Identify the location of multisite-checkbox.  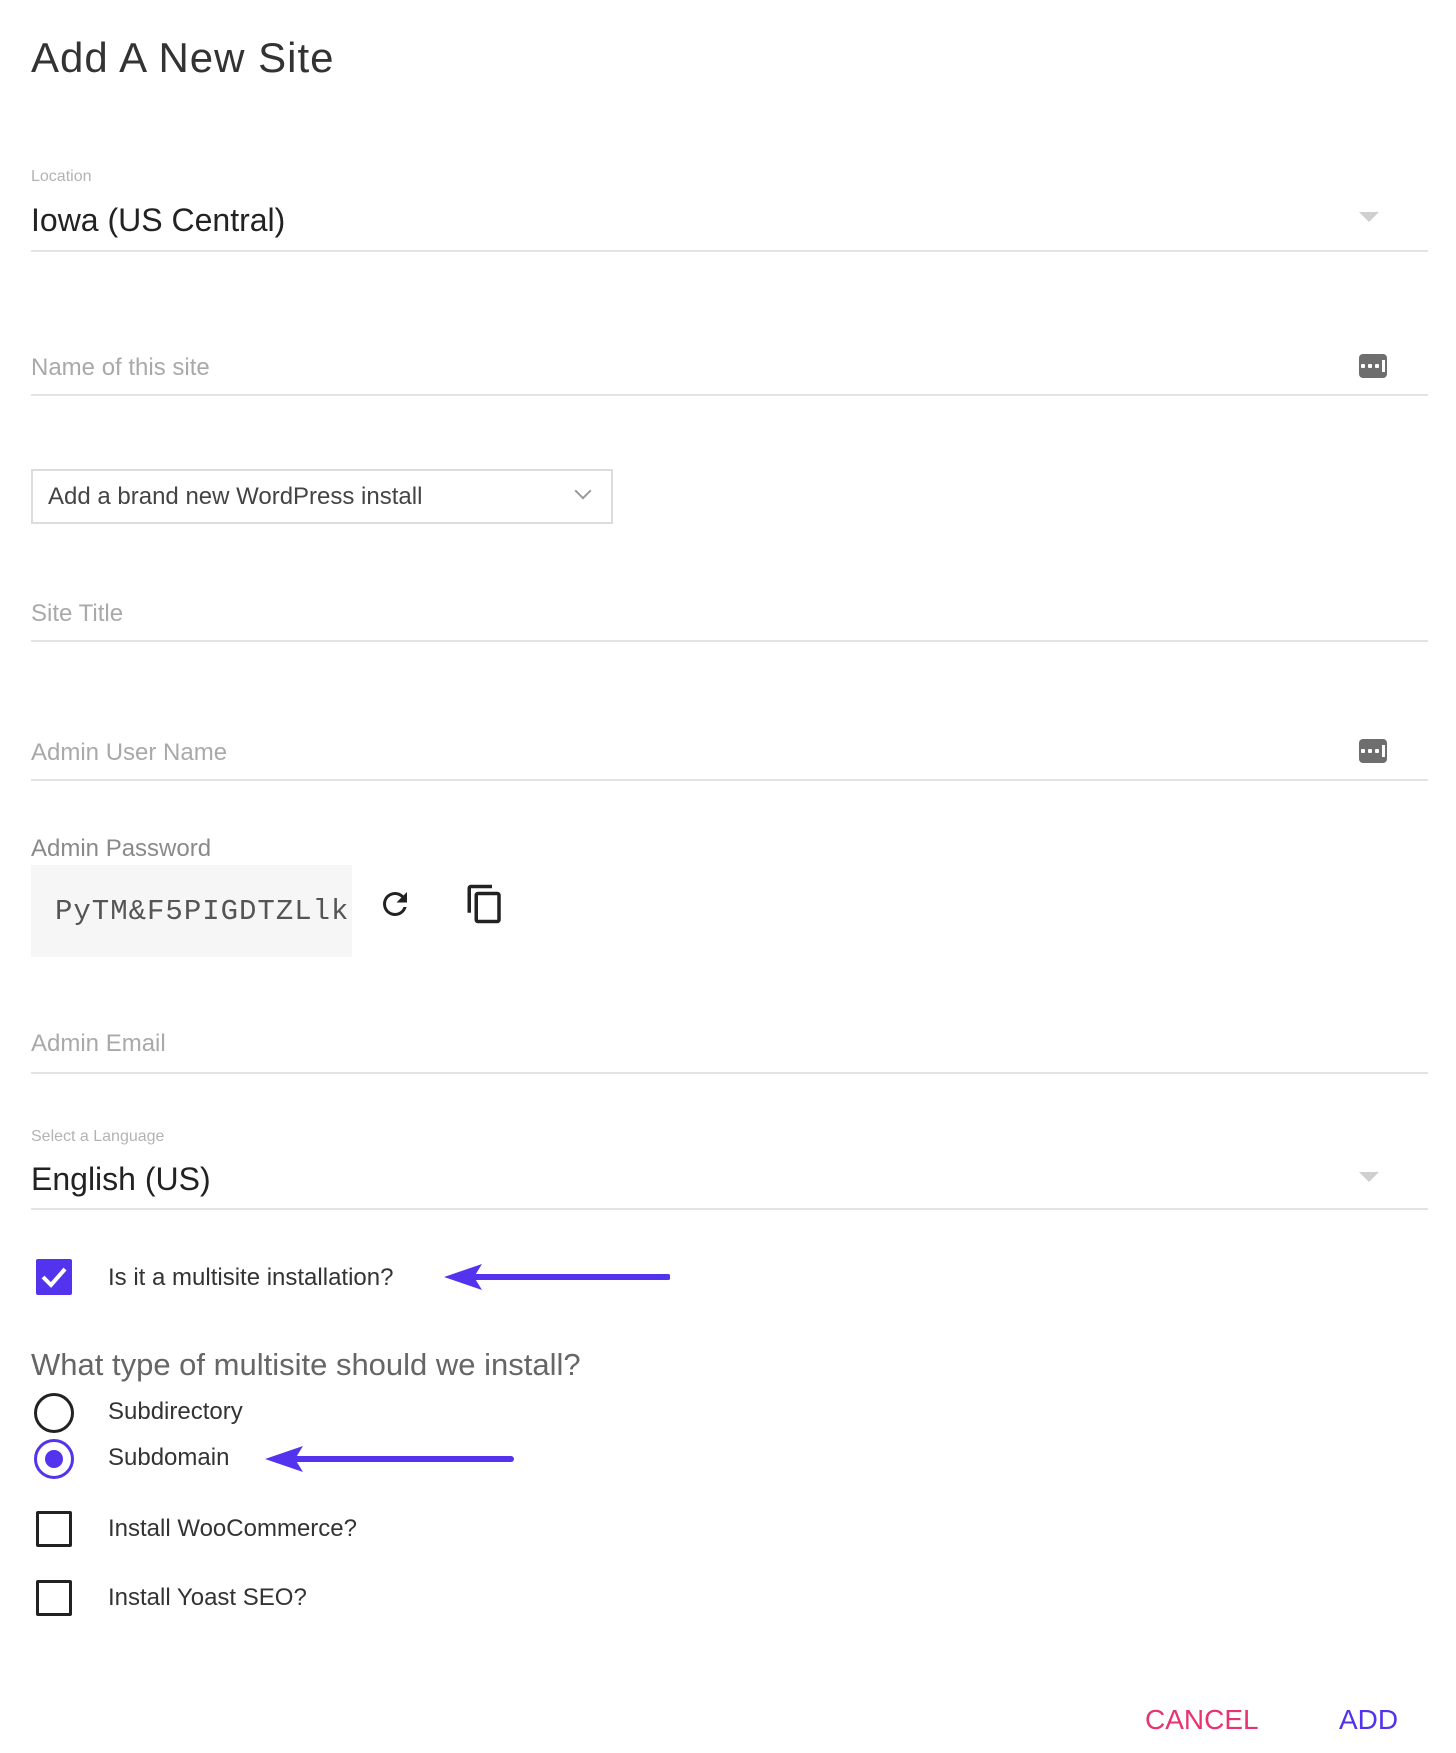
(54, 1277).